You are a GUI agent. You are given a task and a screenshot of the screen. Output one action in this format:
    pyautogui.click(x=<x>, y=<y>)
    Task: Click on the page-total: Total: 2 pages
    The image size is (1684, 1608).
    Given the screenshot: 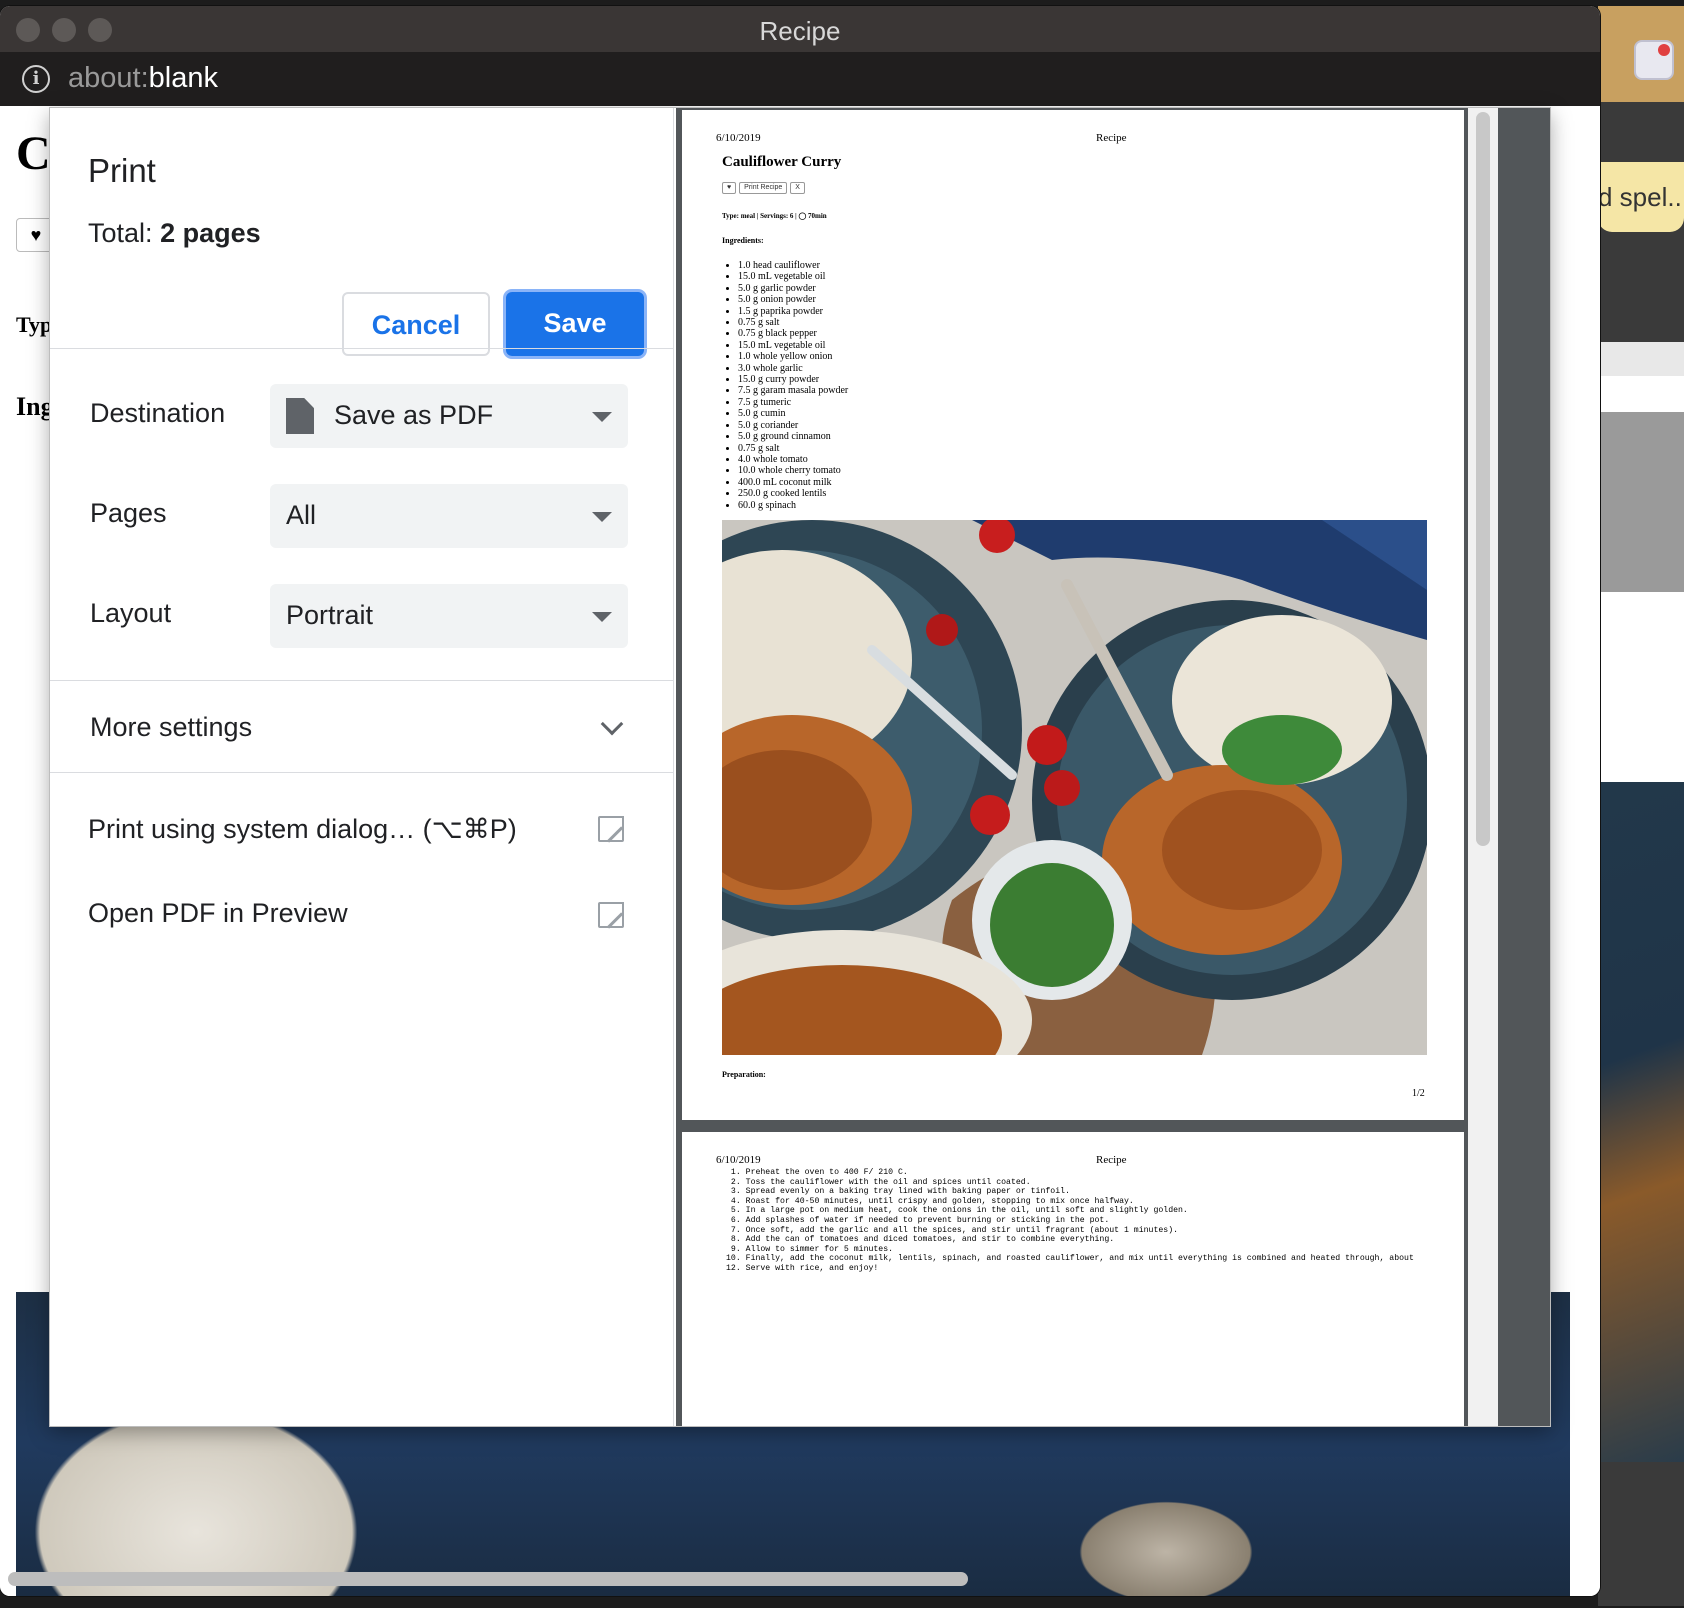 What is the action you would take?
    pyautogui.click(x=174, y=233)
    